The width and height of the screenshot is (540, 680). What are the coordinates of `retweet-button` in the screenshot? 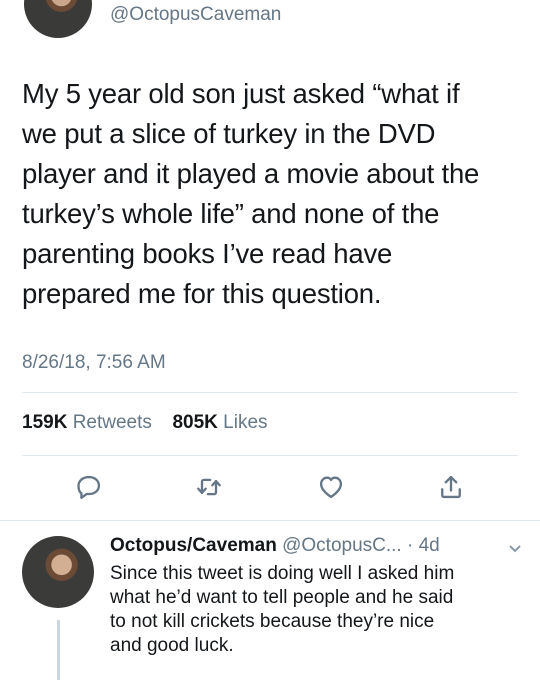 It's located at (209, 487).